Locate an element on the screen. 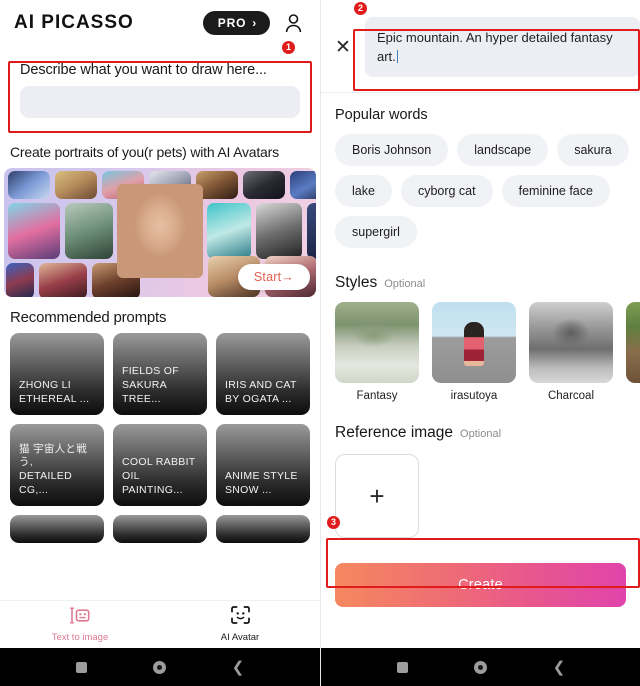 The height and width of the screenshot is (686, 640). recommended-prompts-title: Recommended prompts is located at coordinates (88, 317).